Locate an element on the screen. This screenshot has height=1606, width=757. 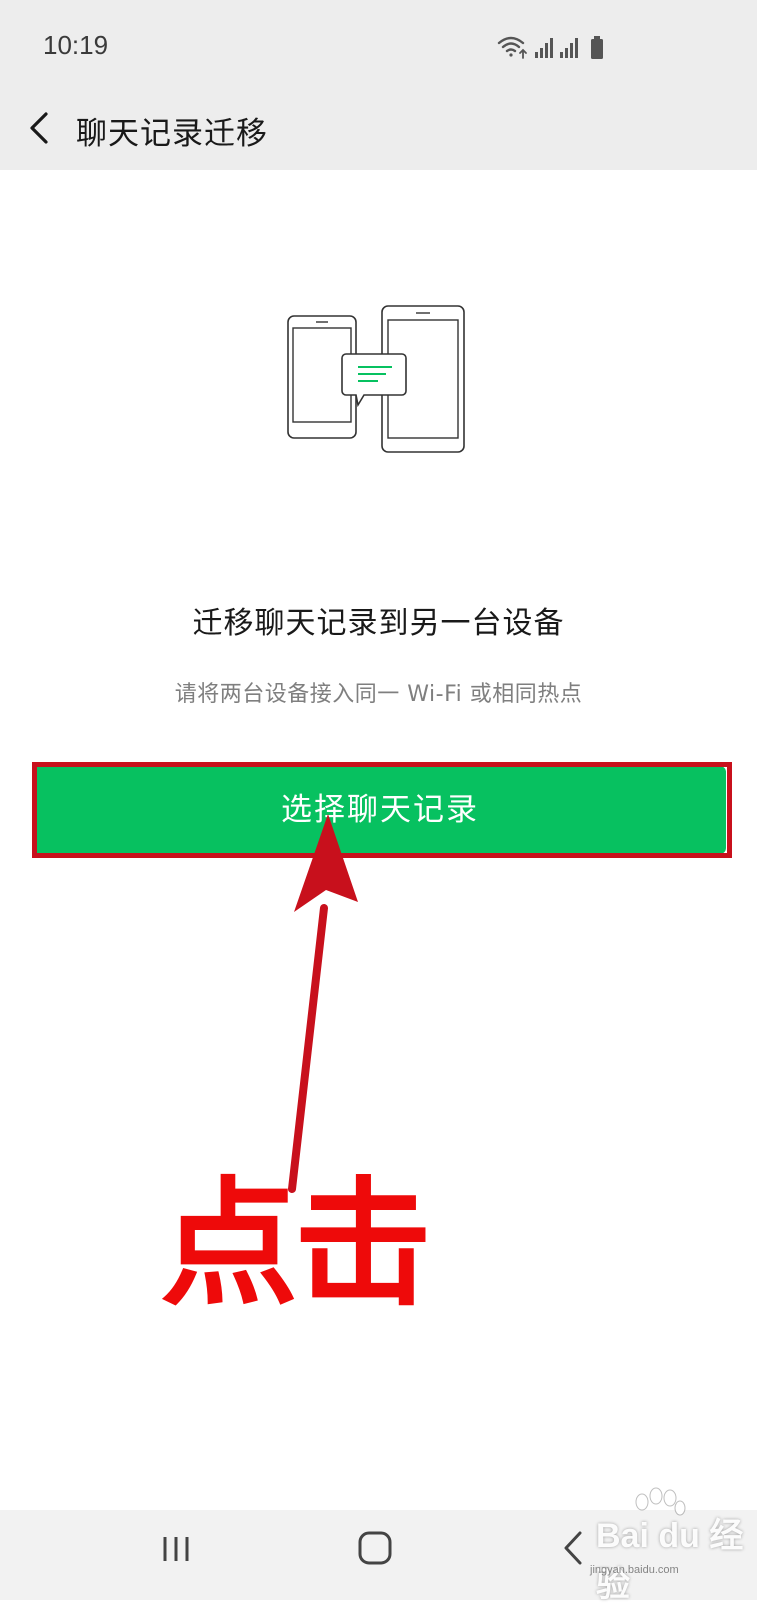
sub-text: 请将两台设备接入同一 Wi-Fi 或相同热点 is located at coordinates (378, 694).